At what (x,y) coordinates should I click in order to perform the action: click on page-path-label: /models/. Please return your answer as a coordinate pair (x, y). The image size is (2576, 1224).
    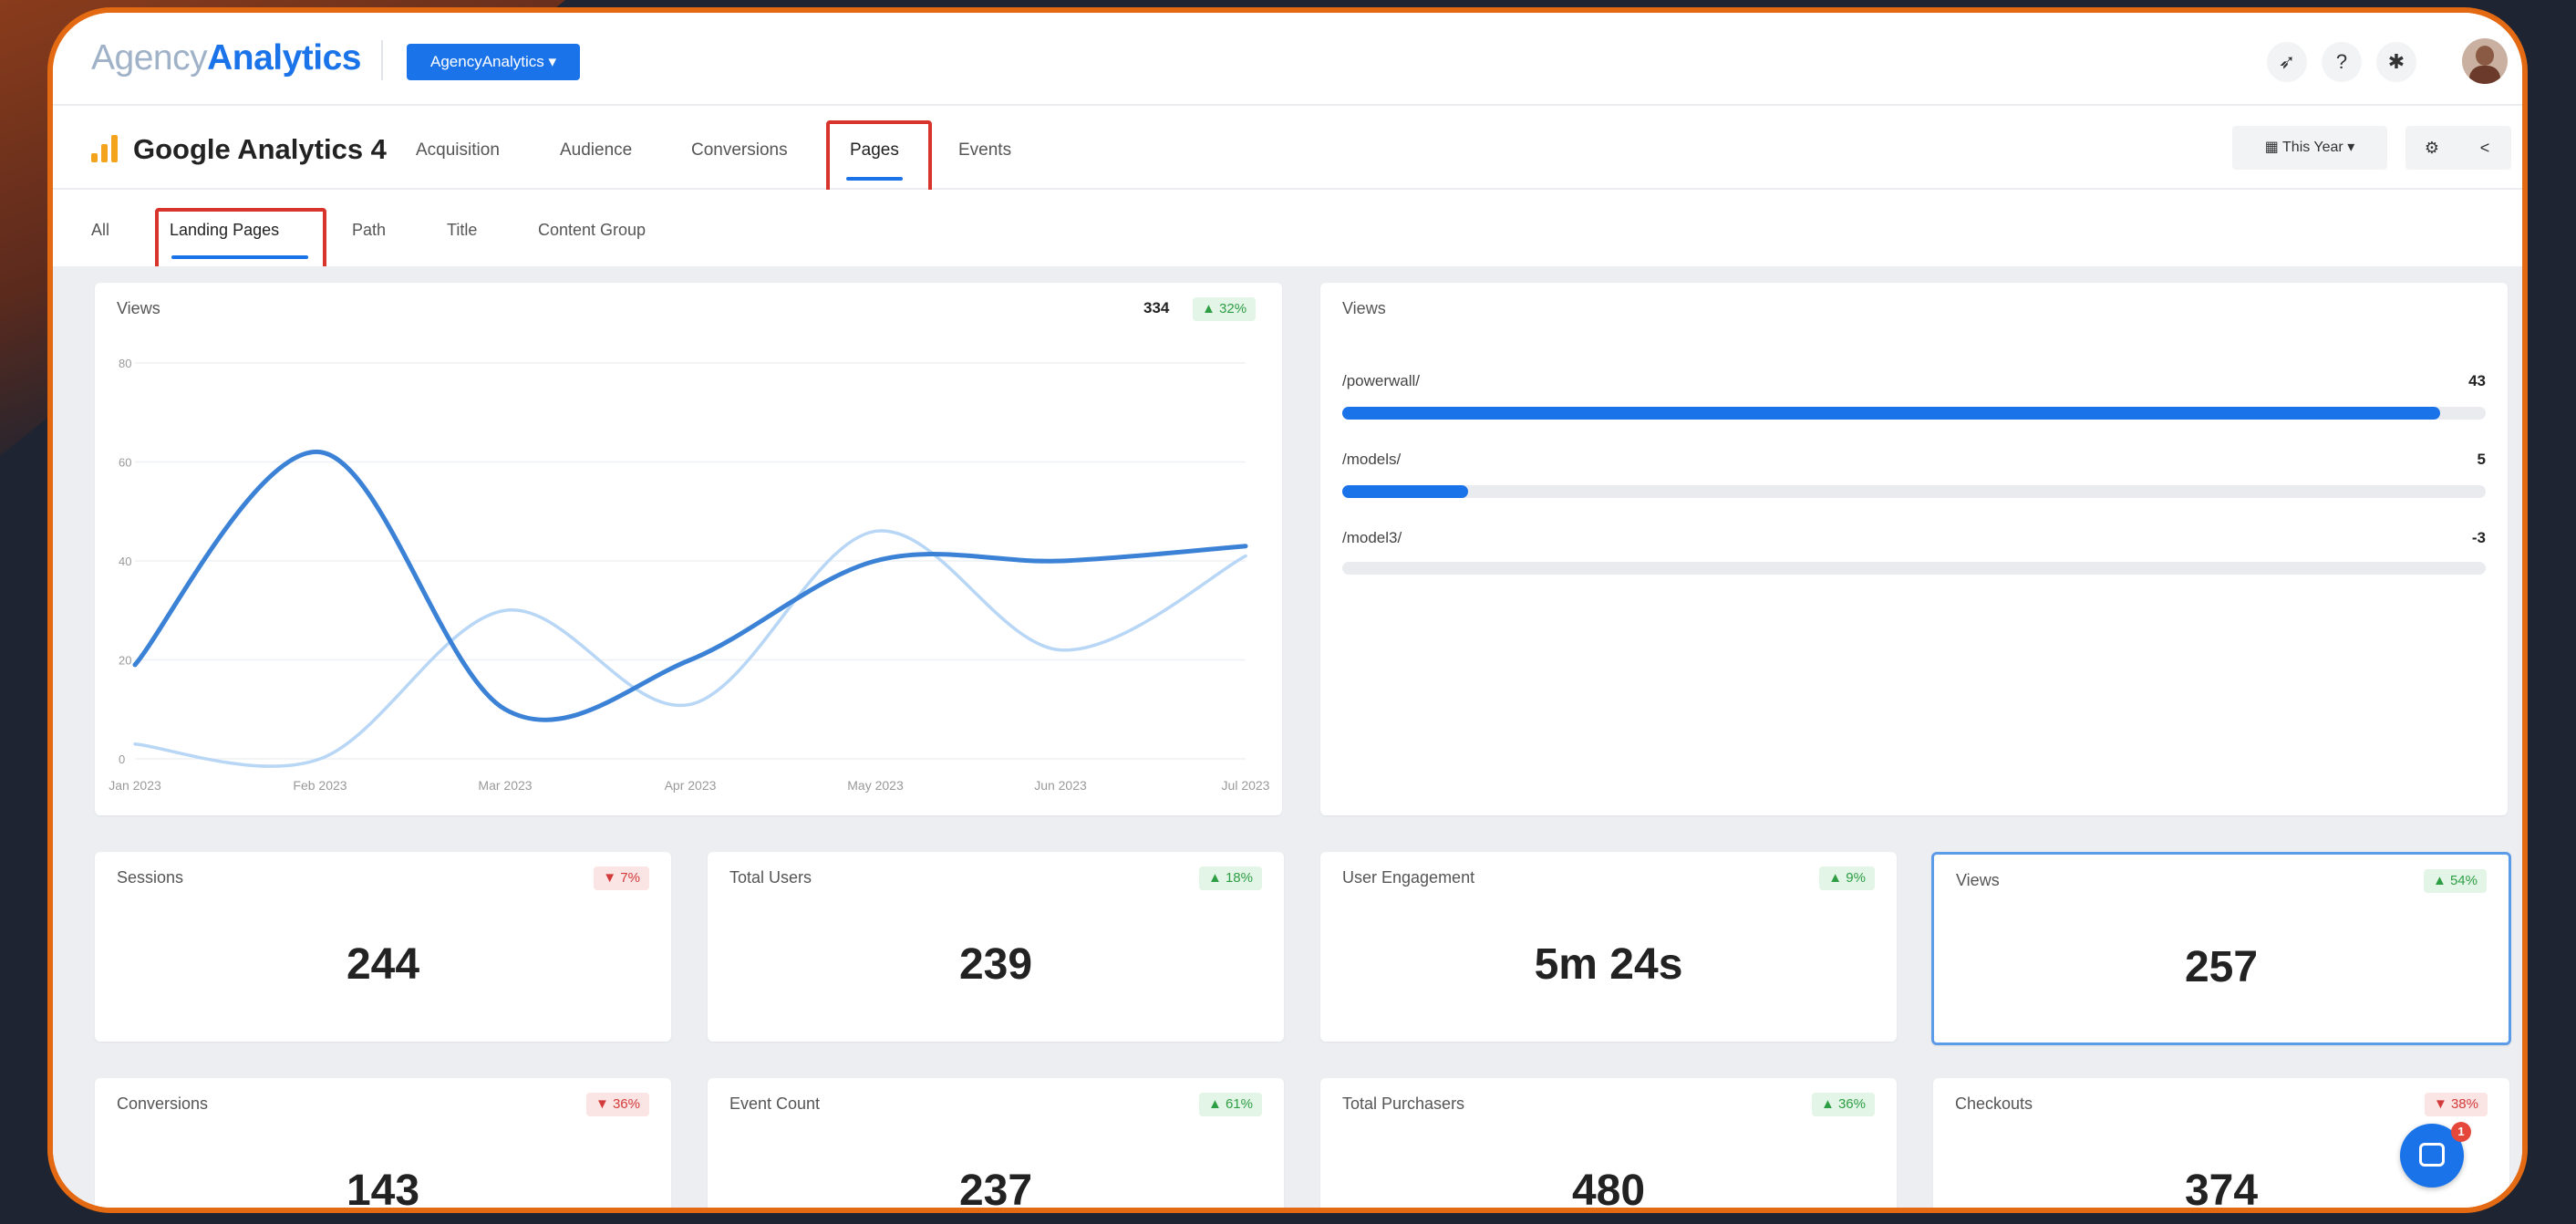
    Looking at the image, I should click on (1372, 460).